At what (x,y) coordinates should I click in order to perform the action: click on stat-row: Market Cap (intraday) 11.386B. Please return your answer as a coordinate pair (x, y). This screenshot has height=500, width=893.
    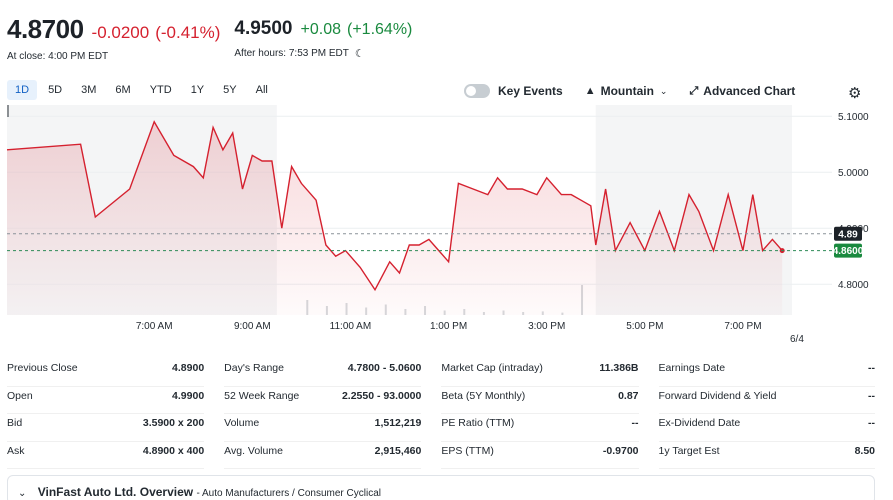
    Looking at the image, I should click on (540, 373).